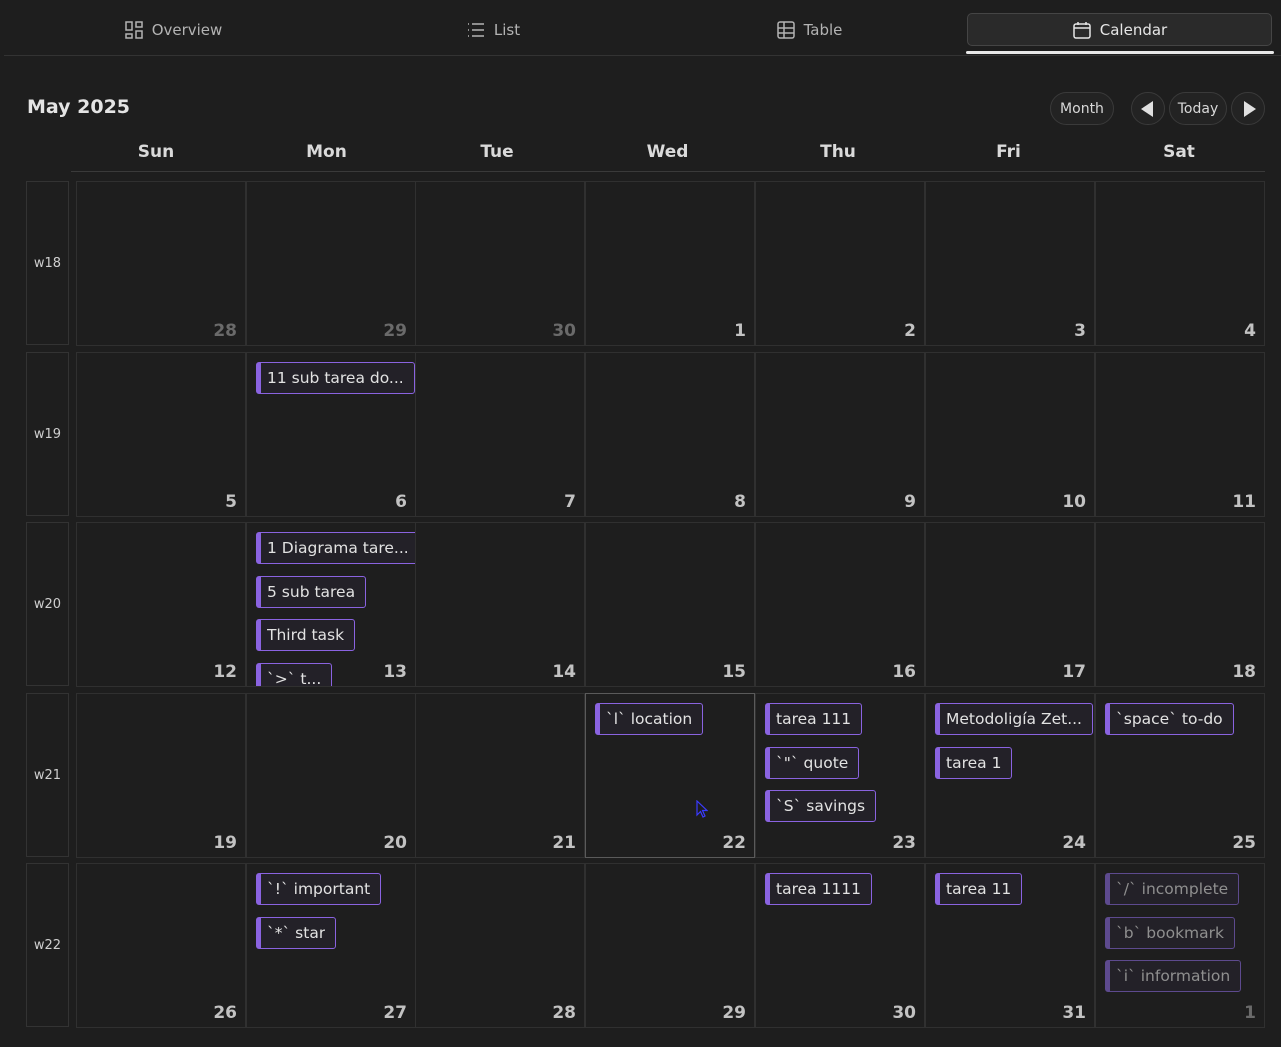 The width and height of the screenshot is (1281, 1047). Describe the element at coordinates (1173, 976) in the screenshot. I see `calendar-event: `i` information` at that location.